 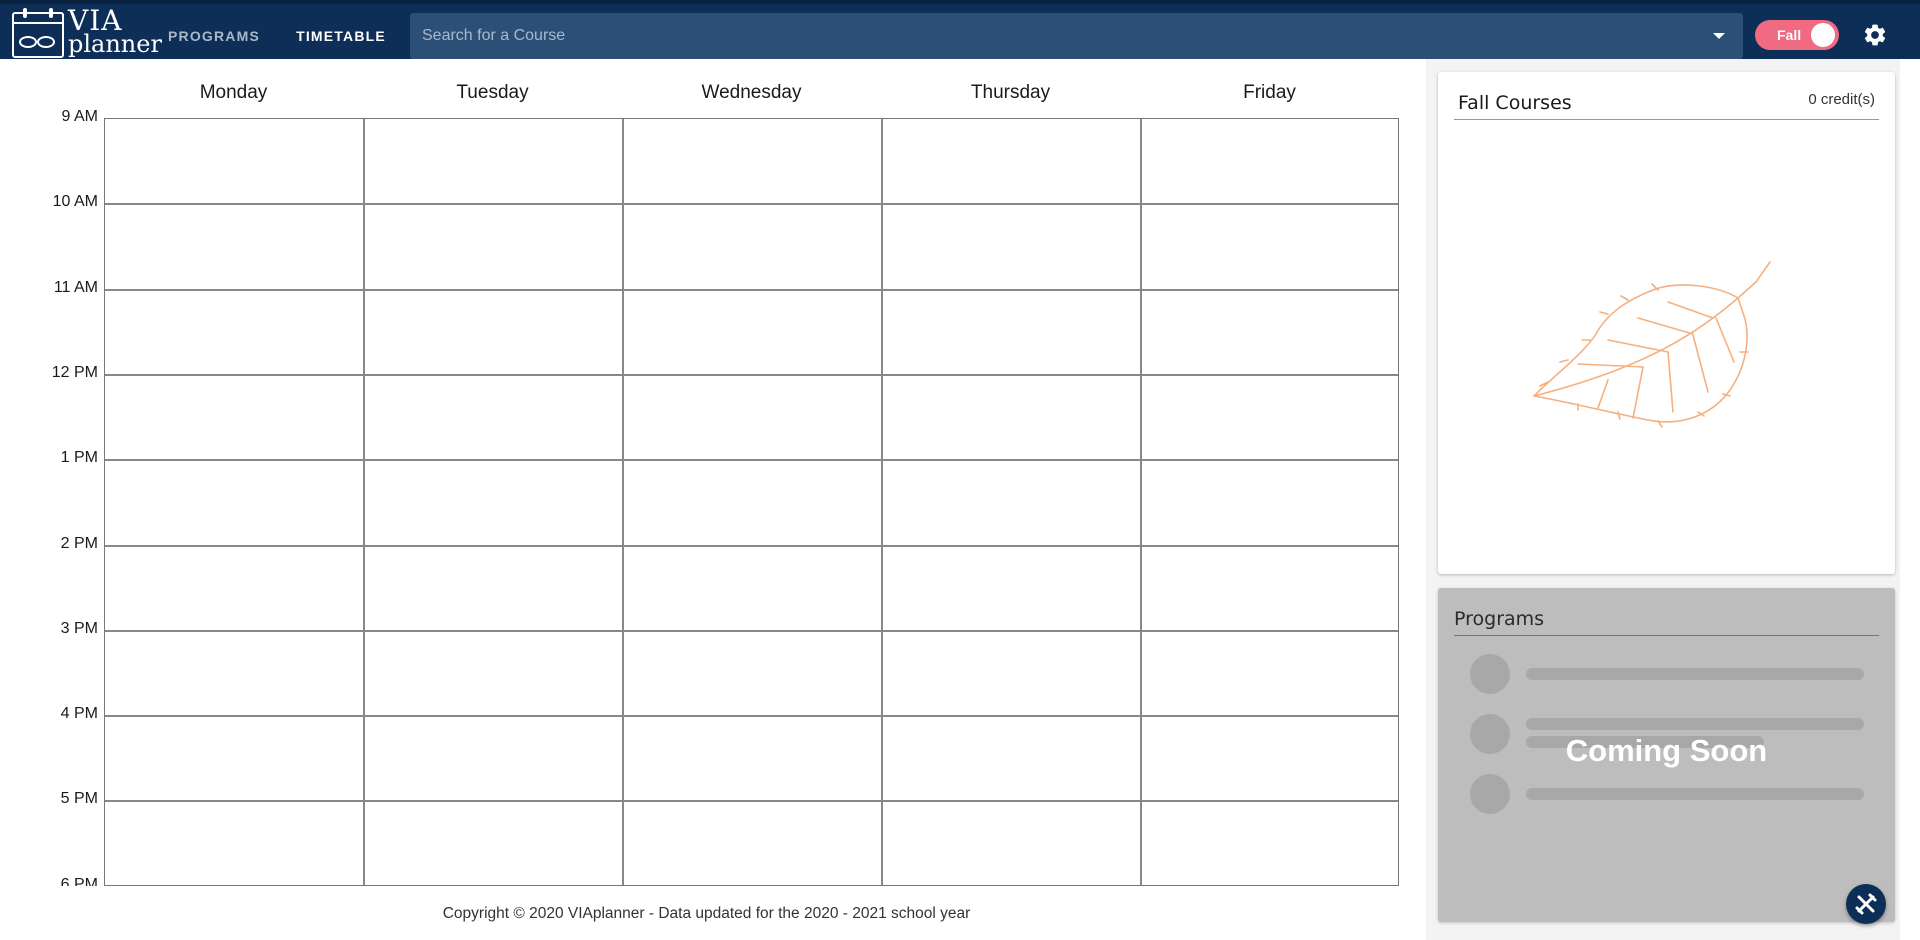 What do you see at coordinates (75, 202) in the screenshot?
I see `time-label: 10 AM` at bounding box center [75, 202].